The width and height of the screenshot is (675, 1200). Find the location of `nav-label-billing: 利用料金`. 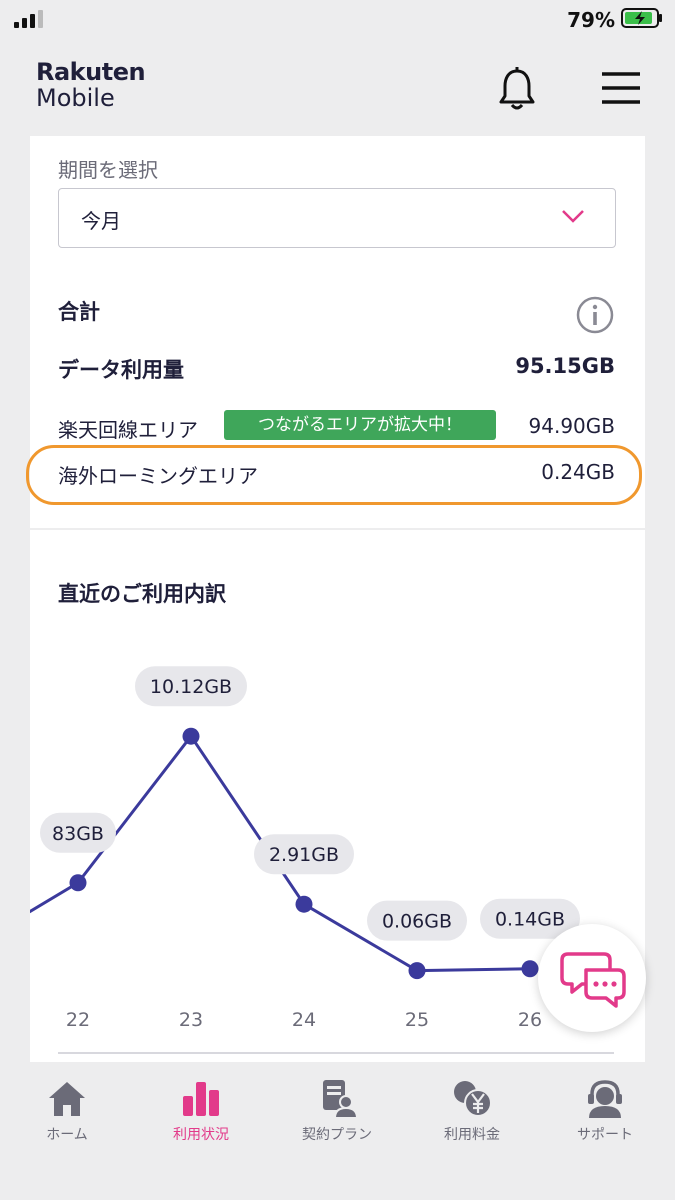

nav-label-billing: 利用料金 is located at coordinates (472, 1135).